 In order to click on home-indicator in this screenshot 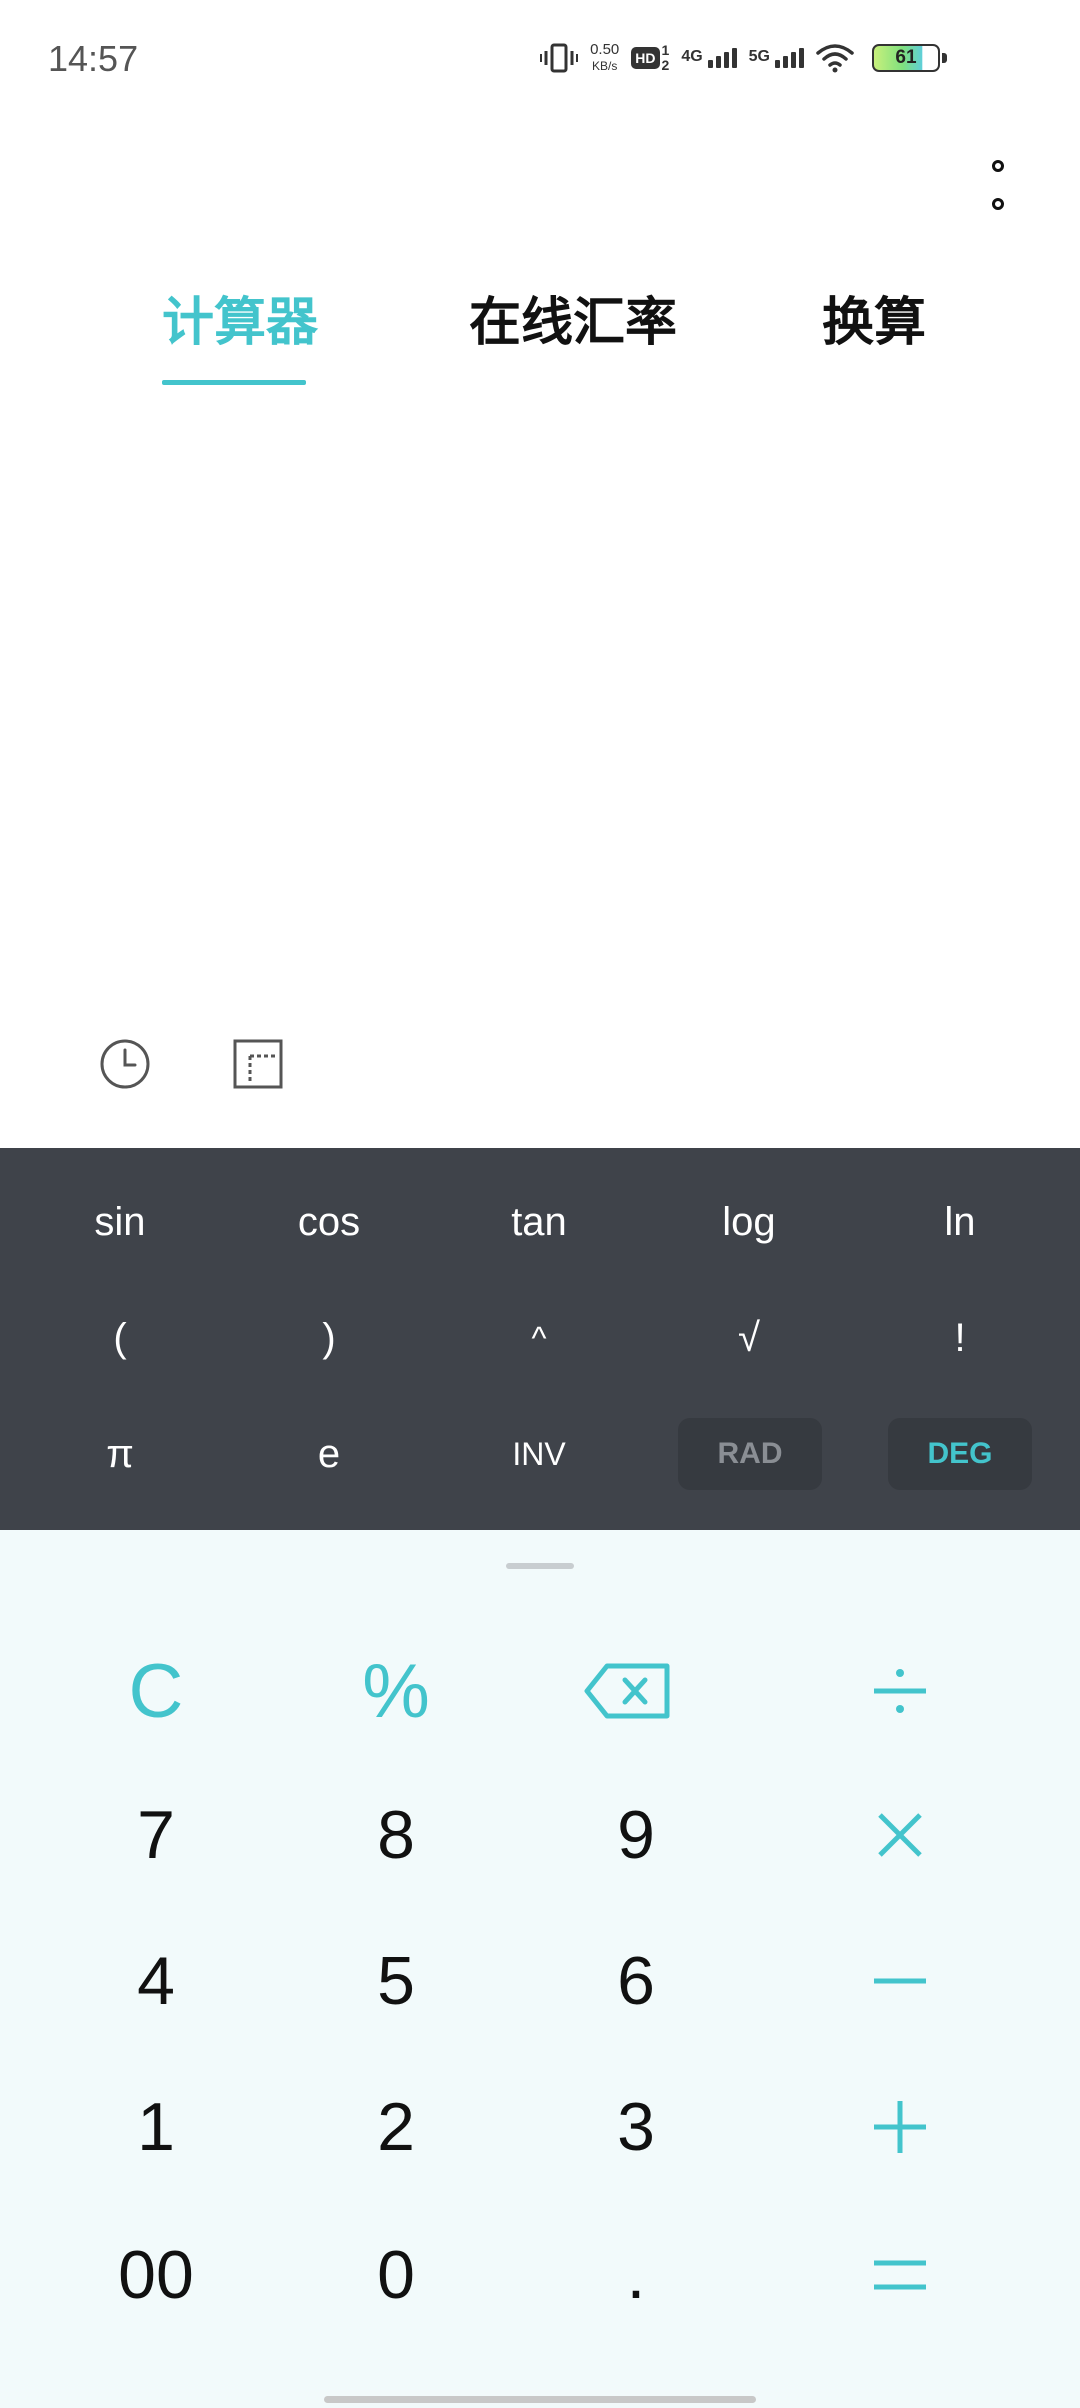, I will do `click(540, 2399)`.